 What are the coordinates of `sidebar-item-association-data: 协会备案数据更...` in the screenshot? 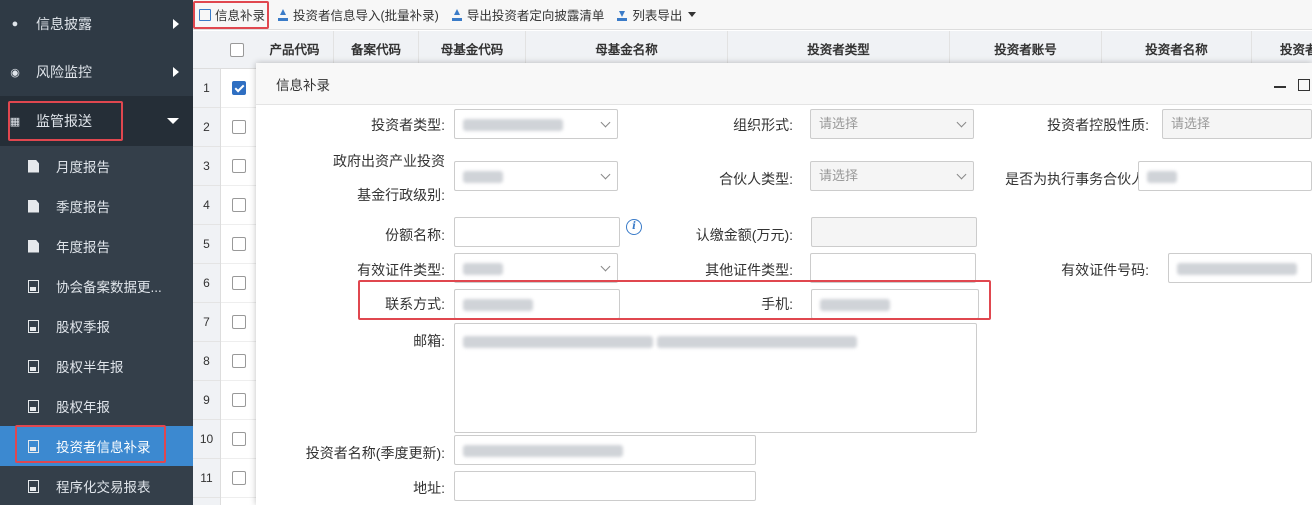 It's located at (96, 286).